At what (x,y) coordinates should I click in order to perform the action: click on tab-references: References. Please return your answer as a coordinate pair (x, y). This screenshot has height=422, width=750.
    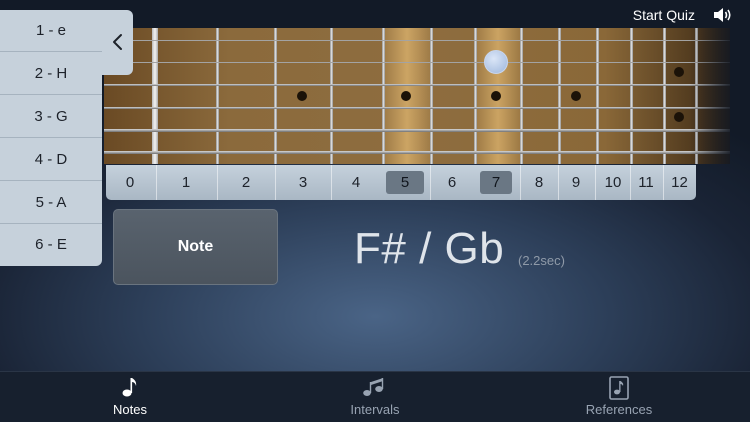
    Looking at the image, I should click on (619, 397).